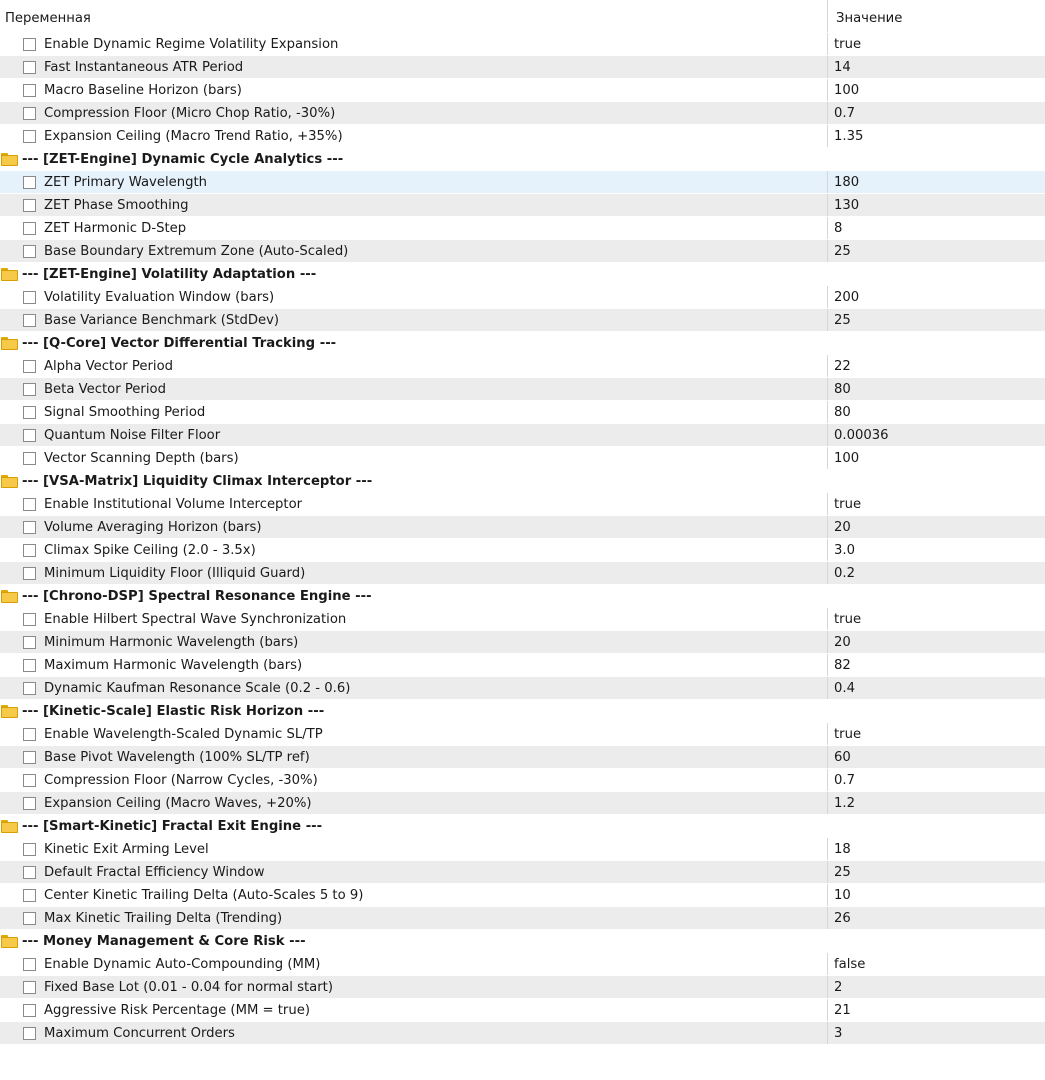 This screenshot has height=1080, width=1045. I want to click on parameter-value: 0.7, so click(841, 113).